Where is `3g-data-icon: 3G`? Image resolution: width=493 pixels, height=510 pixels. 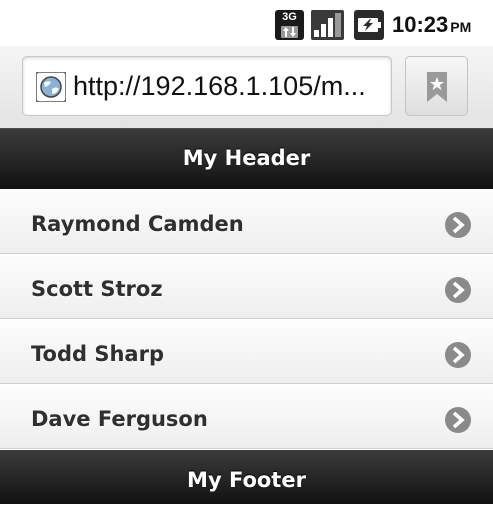
3g-data-icon: 3G is located at coordinates (289, 25).